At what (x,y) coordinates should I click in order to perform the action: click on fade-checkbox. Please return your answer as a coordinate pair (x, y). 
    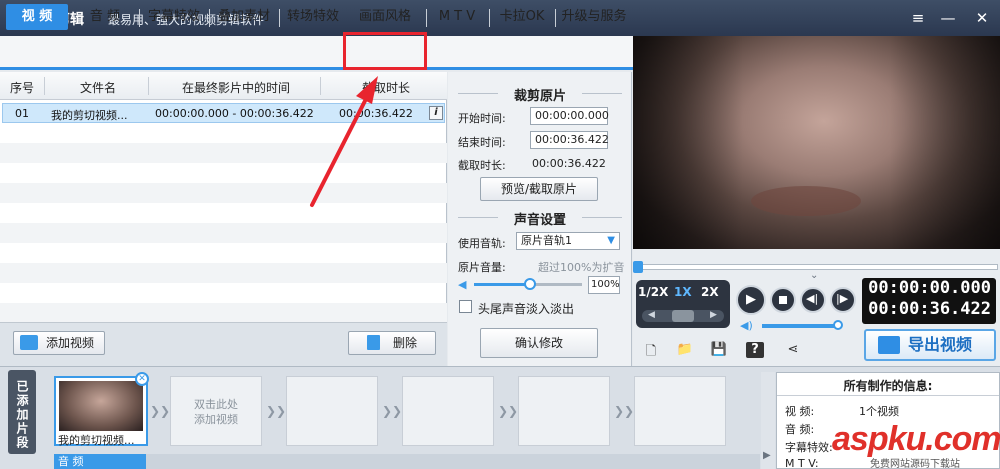
    Looking at the image, I should click on (465, 306).